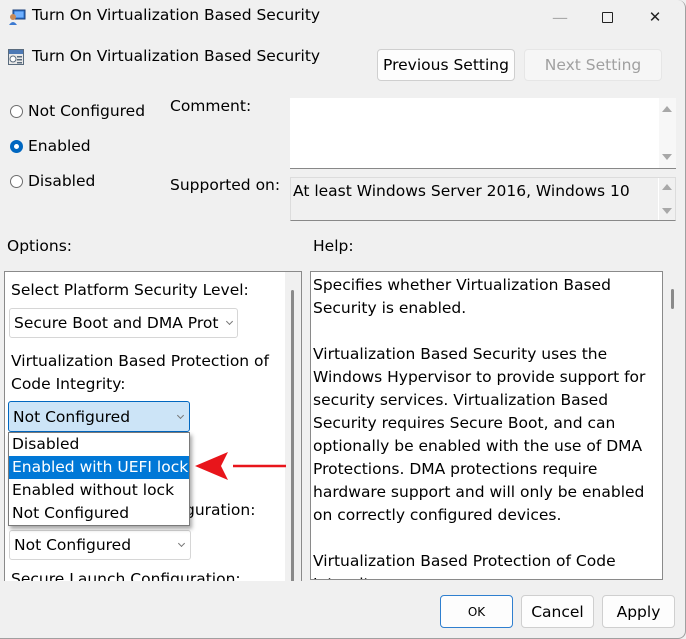 Image resolution: width=686 pixels, height=639 pixels. What do you see at coordinates (40, 246) in the screenshot?
I see `options-heading: Options:` at bounding box center [40, 246].